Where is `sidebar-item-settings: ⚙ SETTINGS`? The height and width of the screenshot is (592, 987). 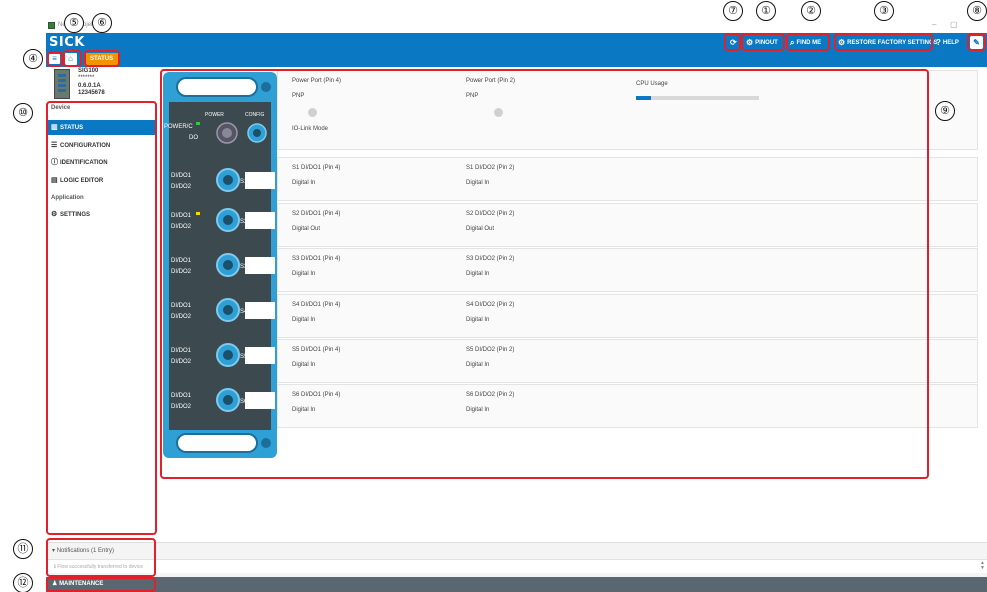
sidebar-item-settings: ⚙ SETTINGS is located at coordinates (101, 214).